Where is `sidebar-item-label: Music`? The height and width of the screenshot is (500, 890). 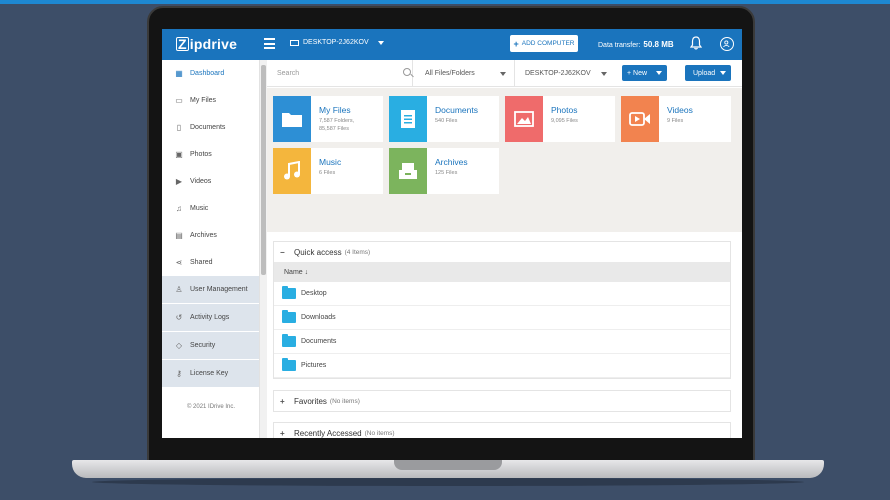 sidebar-item-label: Music is located at coordinates (199, 208).